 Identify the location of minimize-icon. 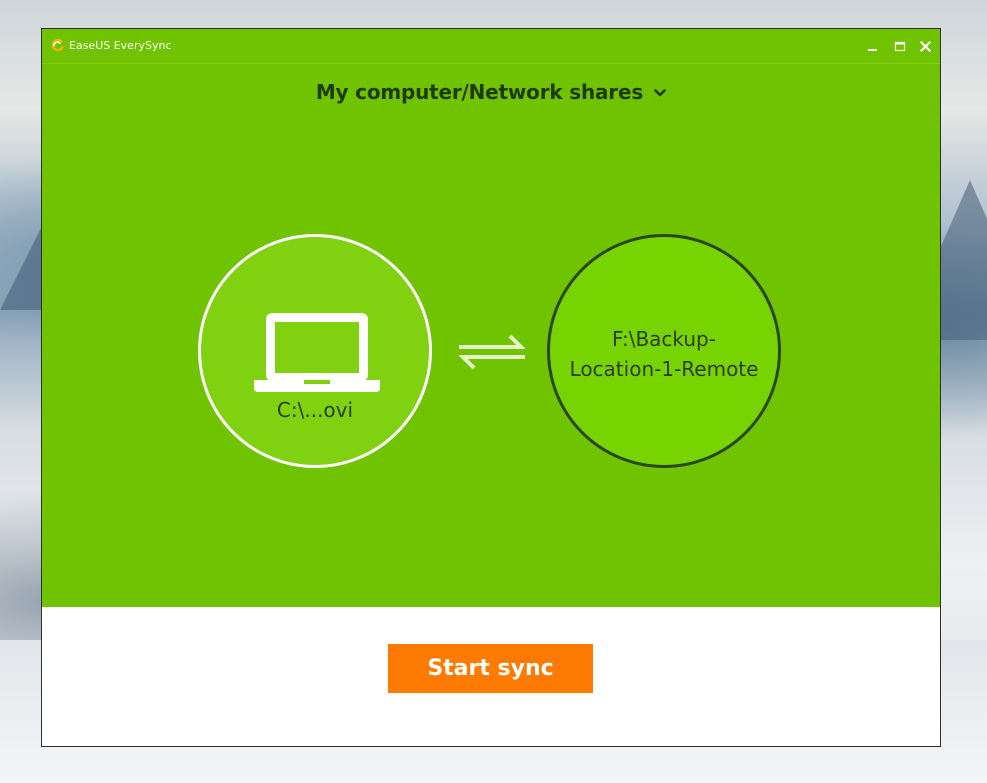
(872, 50).